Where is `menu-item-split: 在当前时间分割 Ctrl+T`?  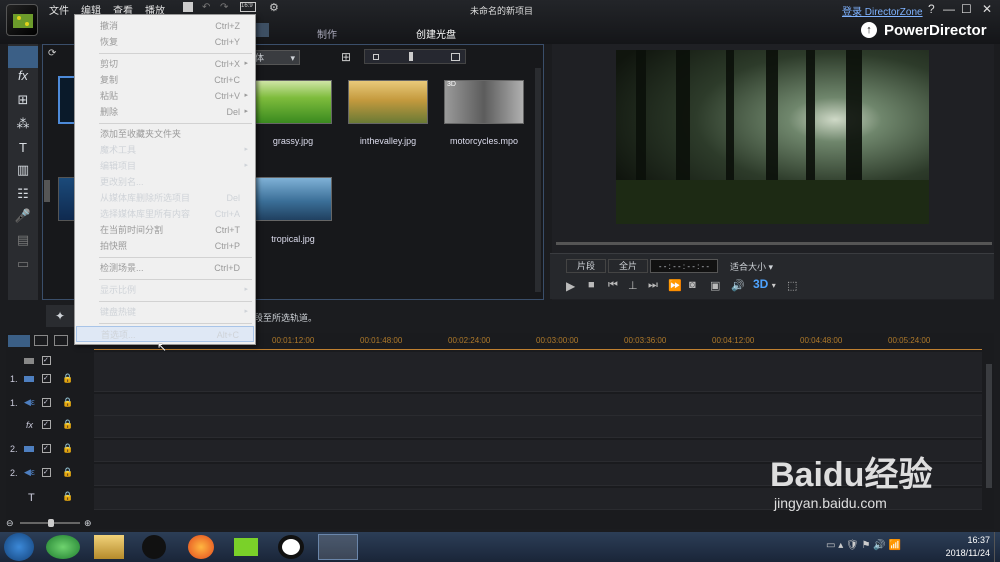
menu-item-split: 在当前时间分割 Ctrl+T is located at coordinates (165, 230).